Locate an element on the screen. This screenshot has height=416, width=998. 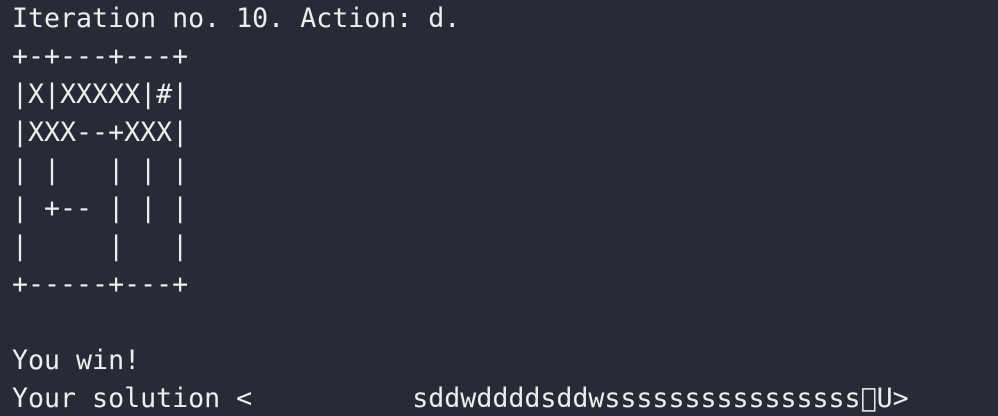
maze-row-7: +-----+---+ is located at coordinates (100, 284).